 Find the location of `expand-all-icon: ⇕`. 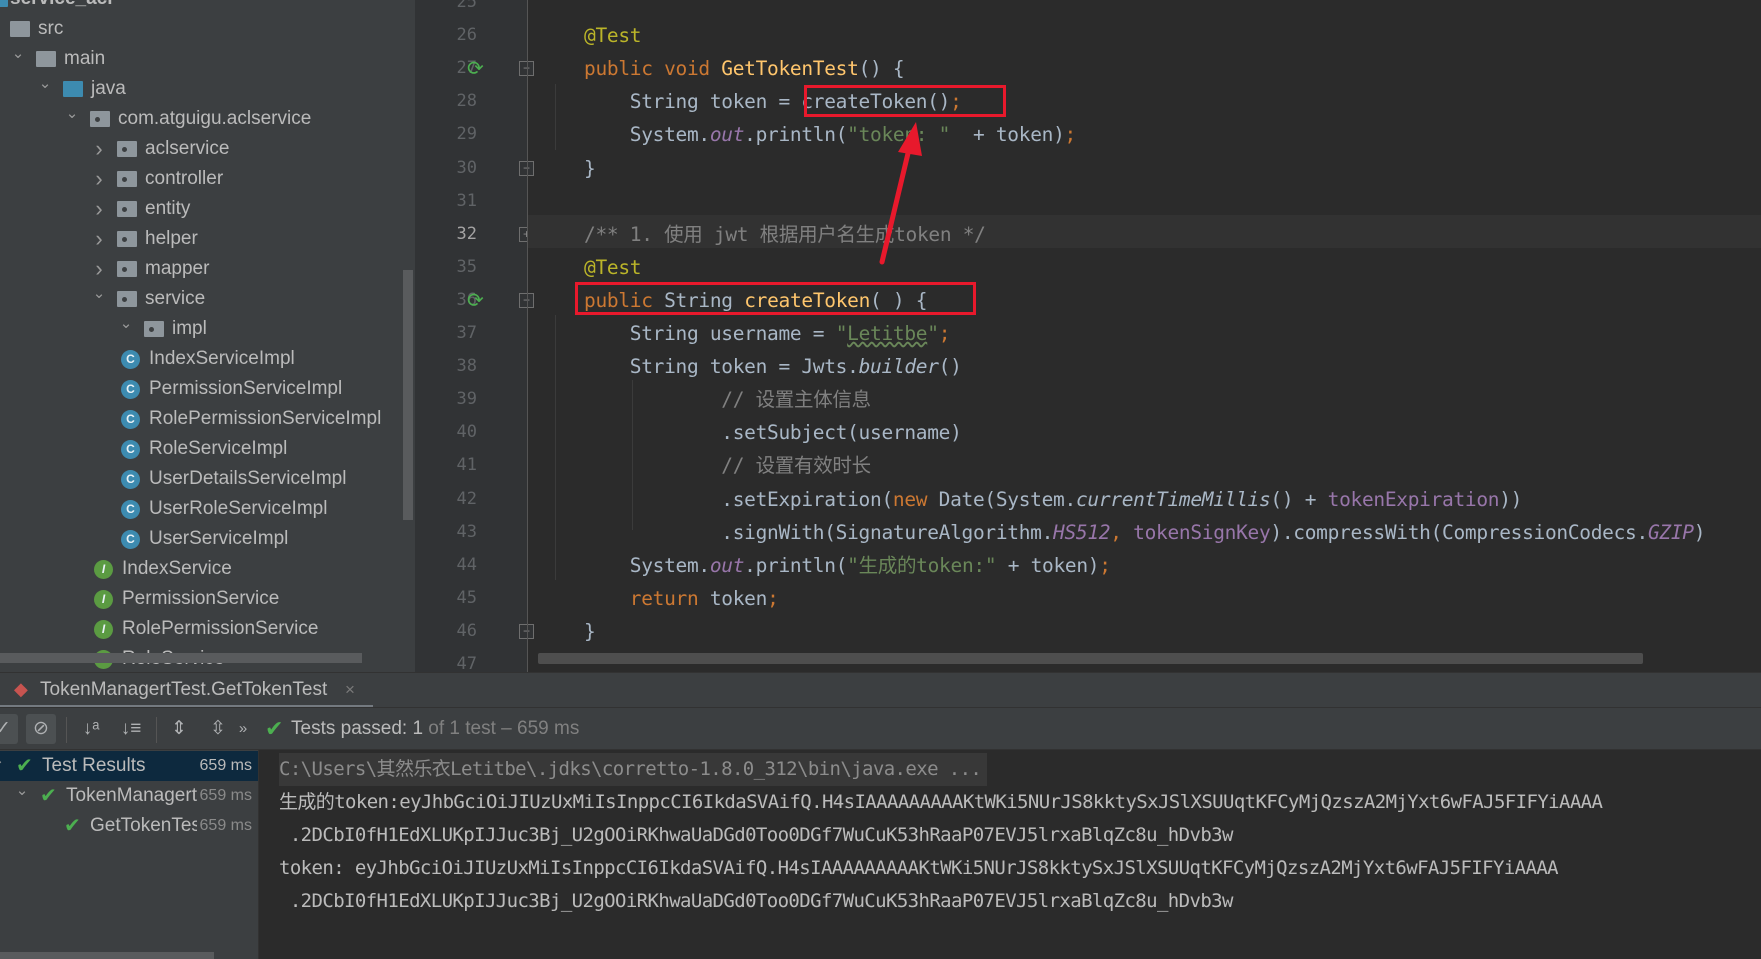

expand-all-icon: ⇕ is located at coordinates (179, 729).